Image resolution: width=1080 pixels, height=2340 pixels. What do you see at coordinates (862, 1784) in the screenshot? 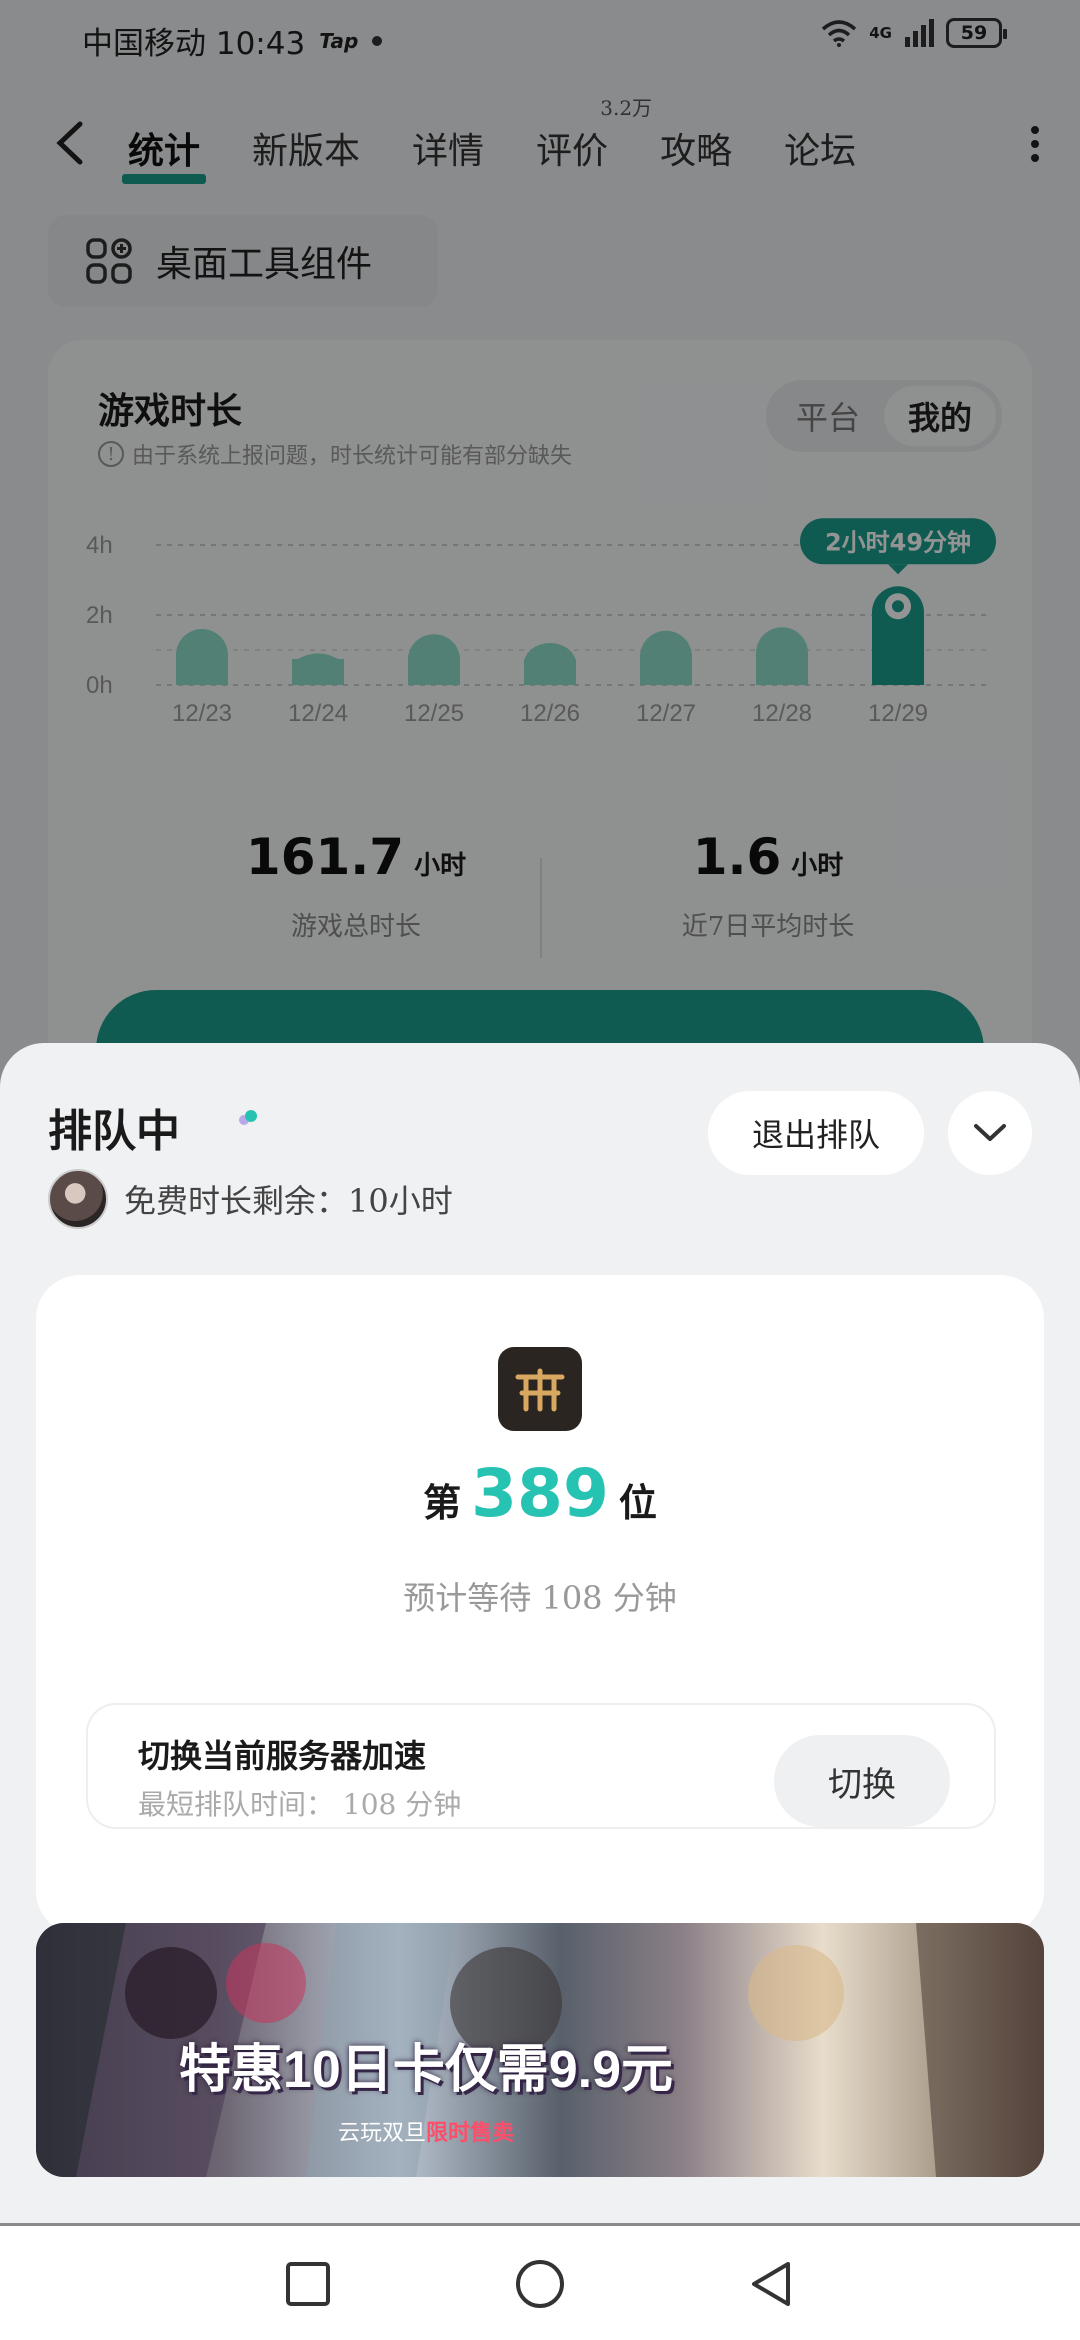
I see `switch-server-label: 切换` at bounding box center [862, 1784].